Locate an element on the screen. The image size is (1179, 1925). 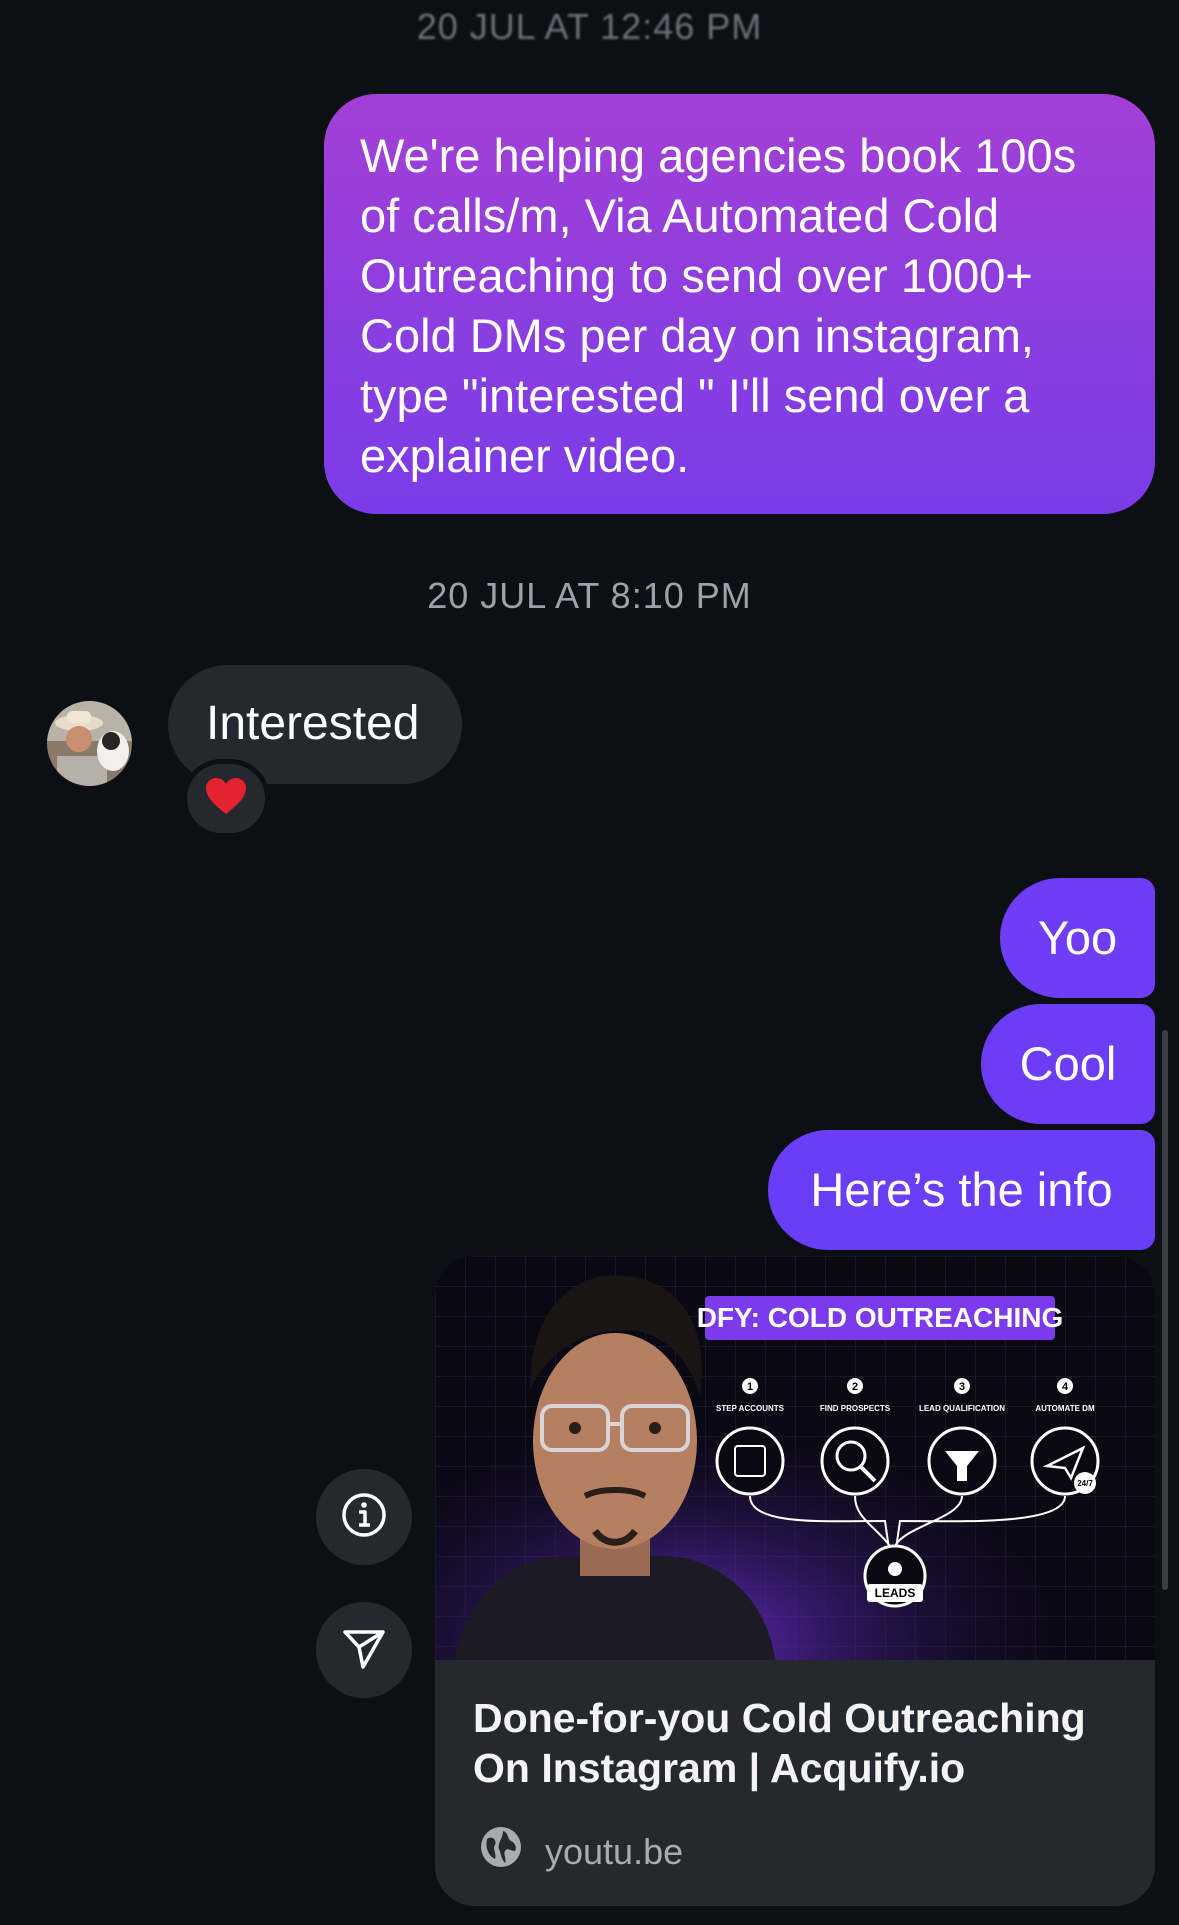
step-2-number: 2 is located at coordinates (855, 1387).